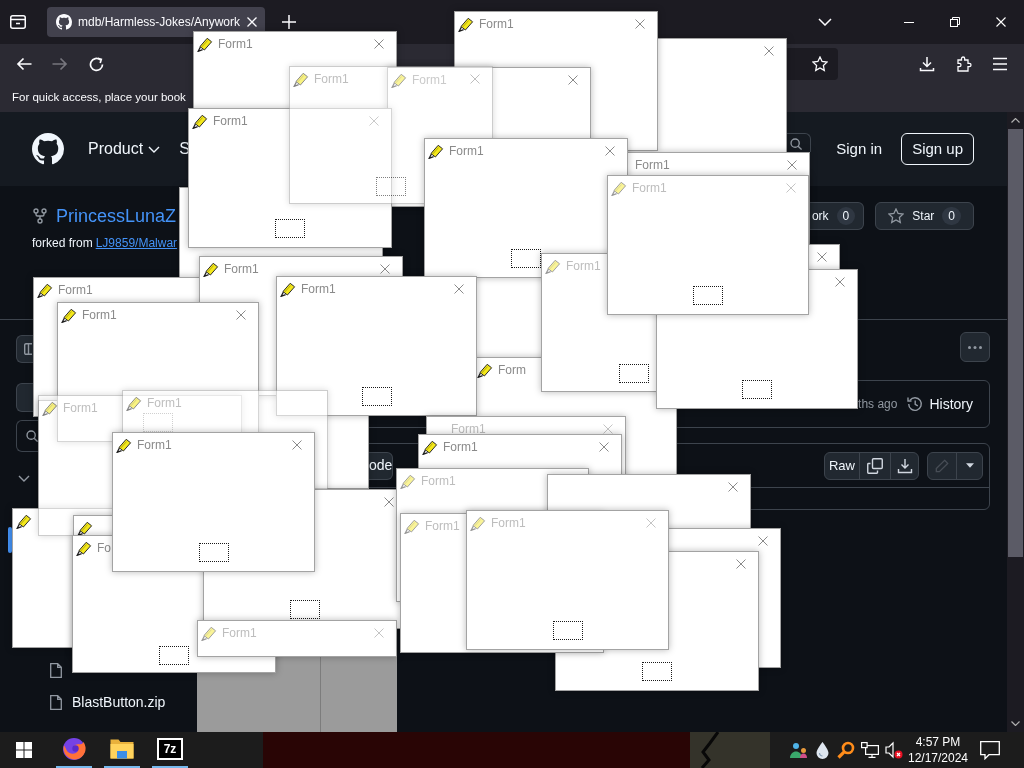 This screenshot has width=1024, height=768. I want to click on four-panes-icon, so click(24, 750).